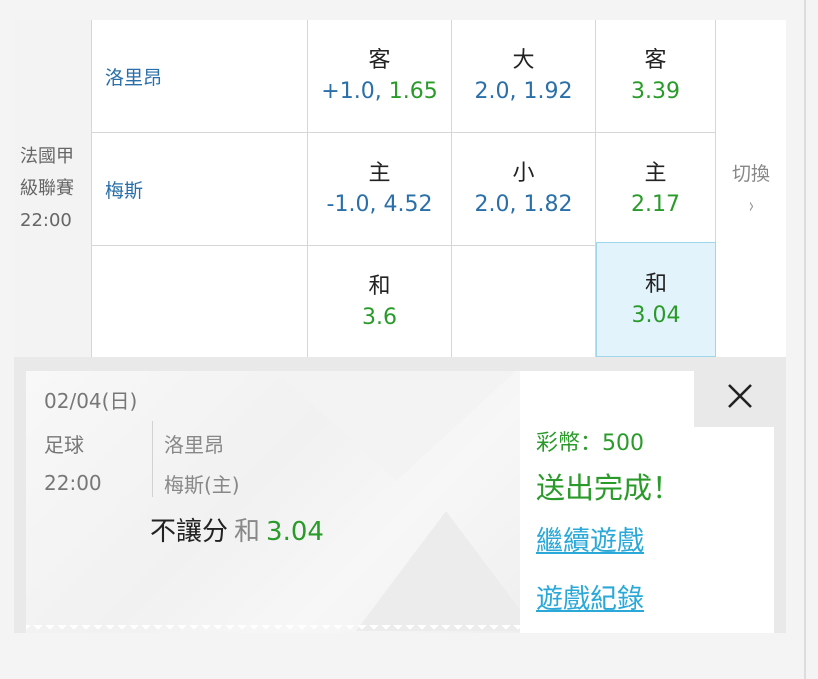 This screenshot has height=679, width=818. Describe the element at coordinates (46, 220) in the screenshot. I see `match-time: 22:00` at that location.